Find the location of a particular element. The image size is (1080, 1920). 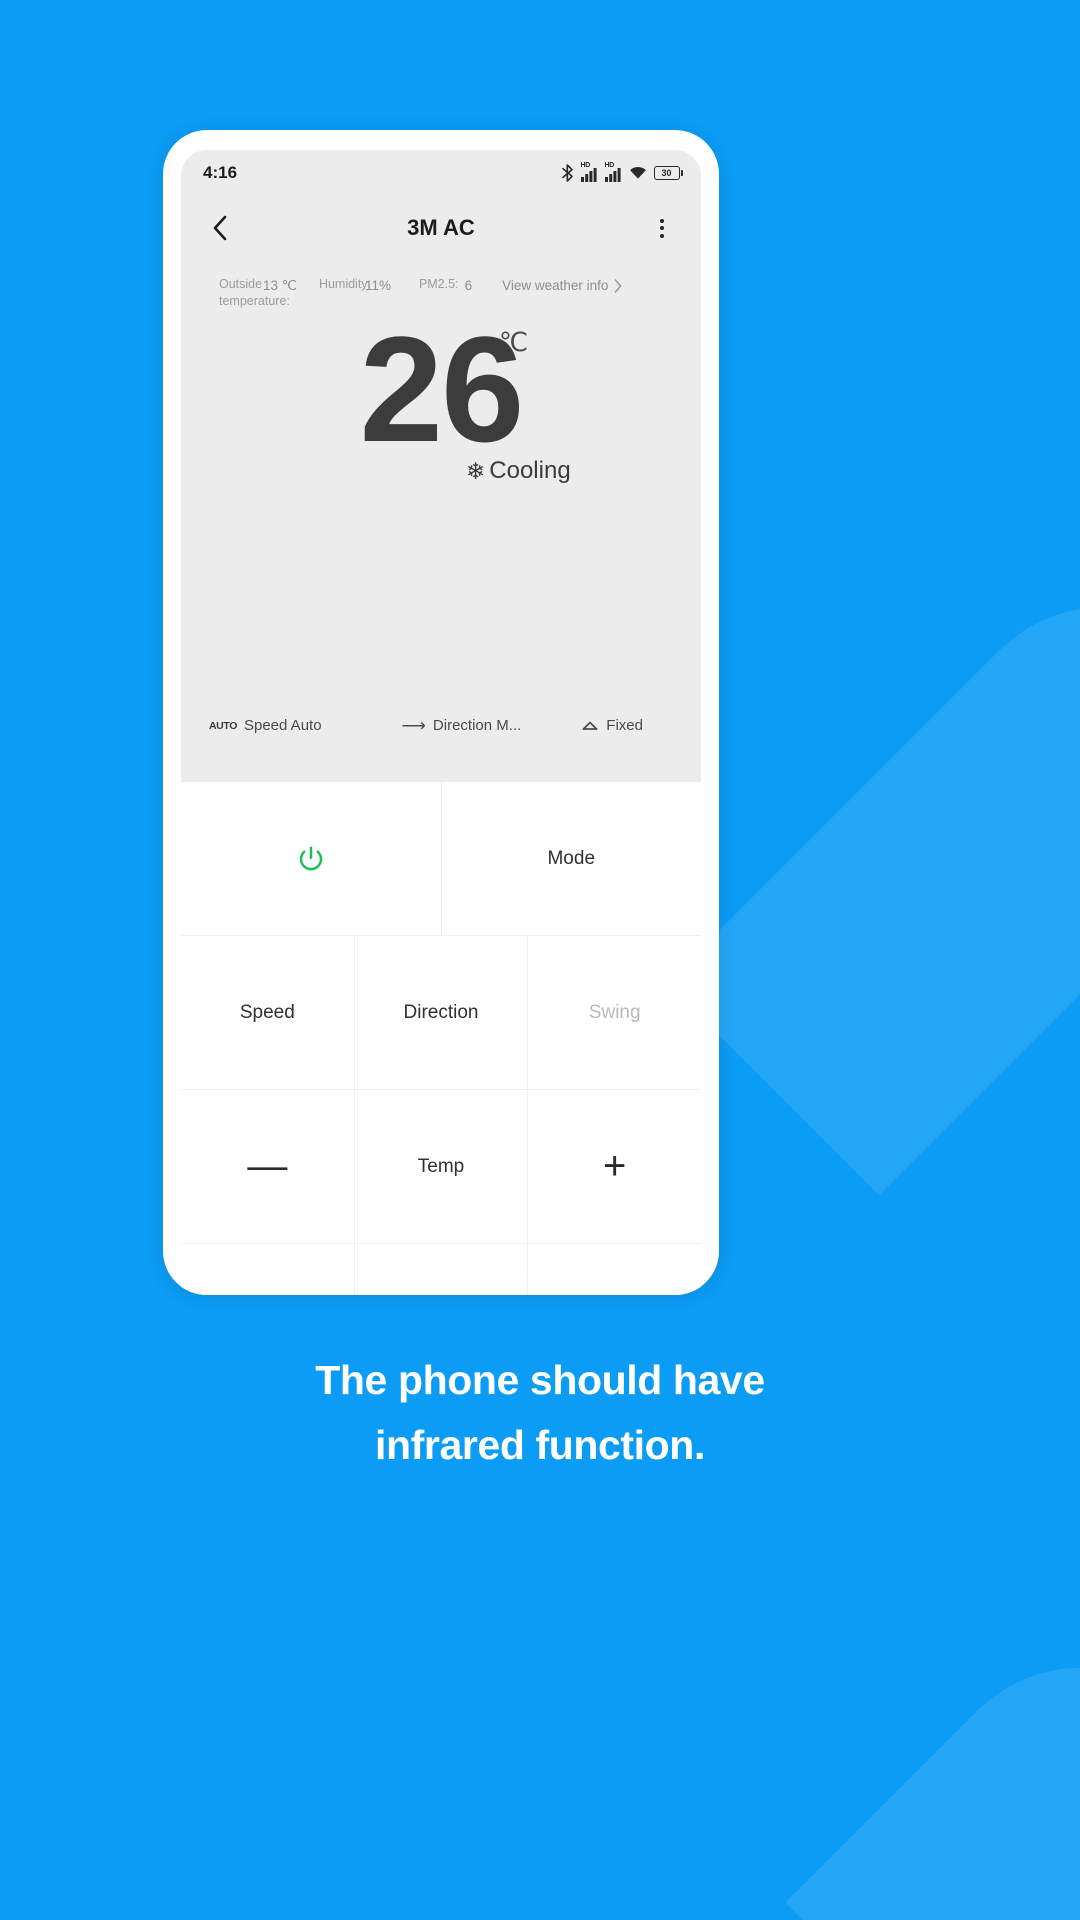

page-title: 3M AC is located at coordinates (441, 227).